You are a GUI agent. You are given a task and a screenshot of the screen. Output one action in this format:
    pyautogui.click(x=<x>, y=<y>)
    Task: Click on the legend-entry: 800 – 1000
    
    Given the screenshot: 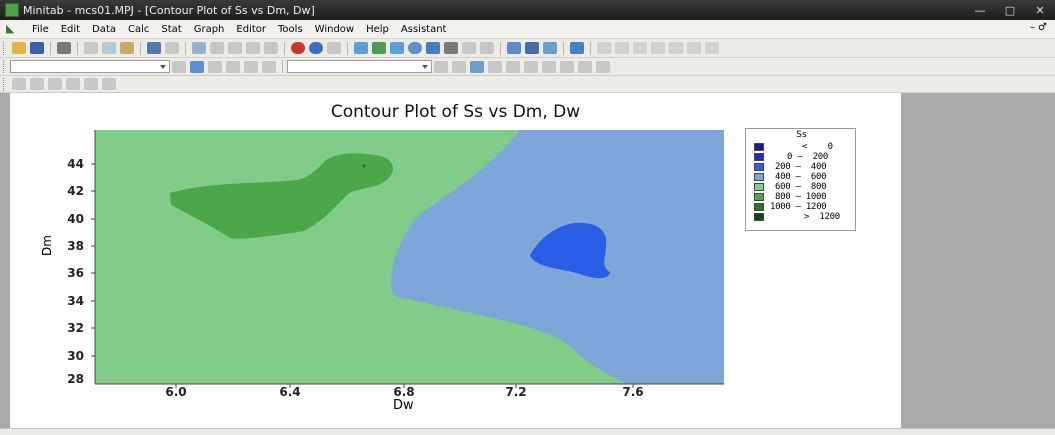 What is the action you would take?
    pyautogui.click(x=790, y=196)
    